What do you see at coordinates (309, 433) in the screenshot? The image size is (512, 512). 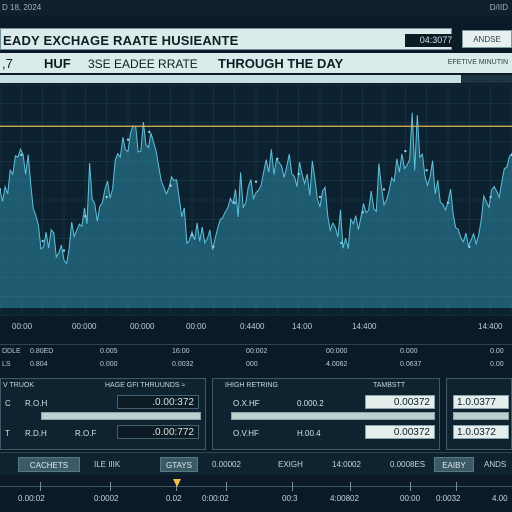 I see `row-label: H.00.4` at bounding box center [309, 433].